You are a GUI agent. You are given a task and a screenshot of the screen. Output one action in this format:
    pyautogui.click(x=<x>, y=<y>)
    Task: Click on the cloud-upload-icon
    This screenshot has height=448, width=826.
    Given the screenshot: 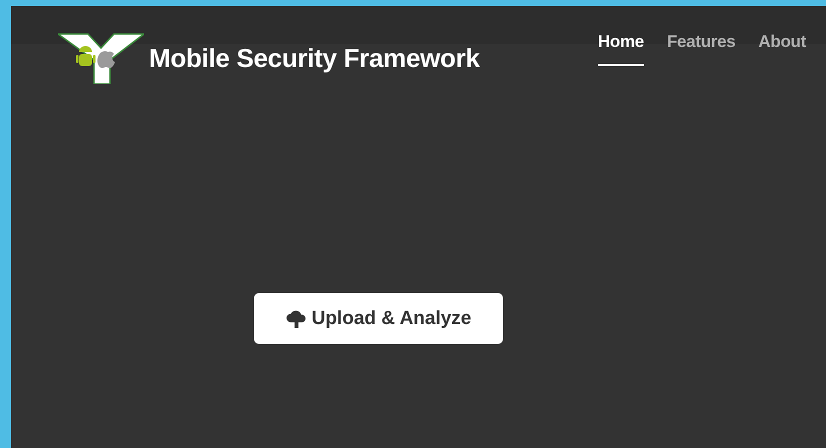 What is the action you would take?
    pyautogui.click(x=296, y=318)
    